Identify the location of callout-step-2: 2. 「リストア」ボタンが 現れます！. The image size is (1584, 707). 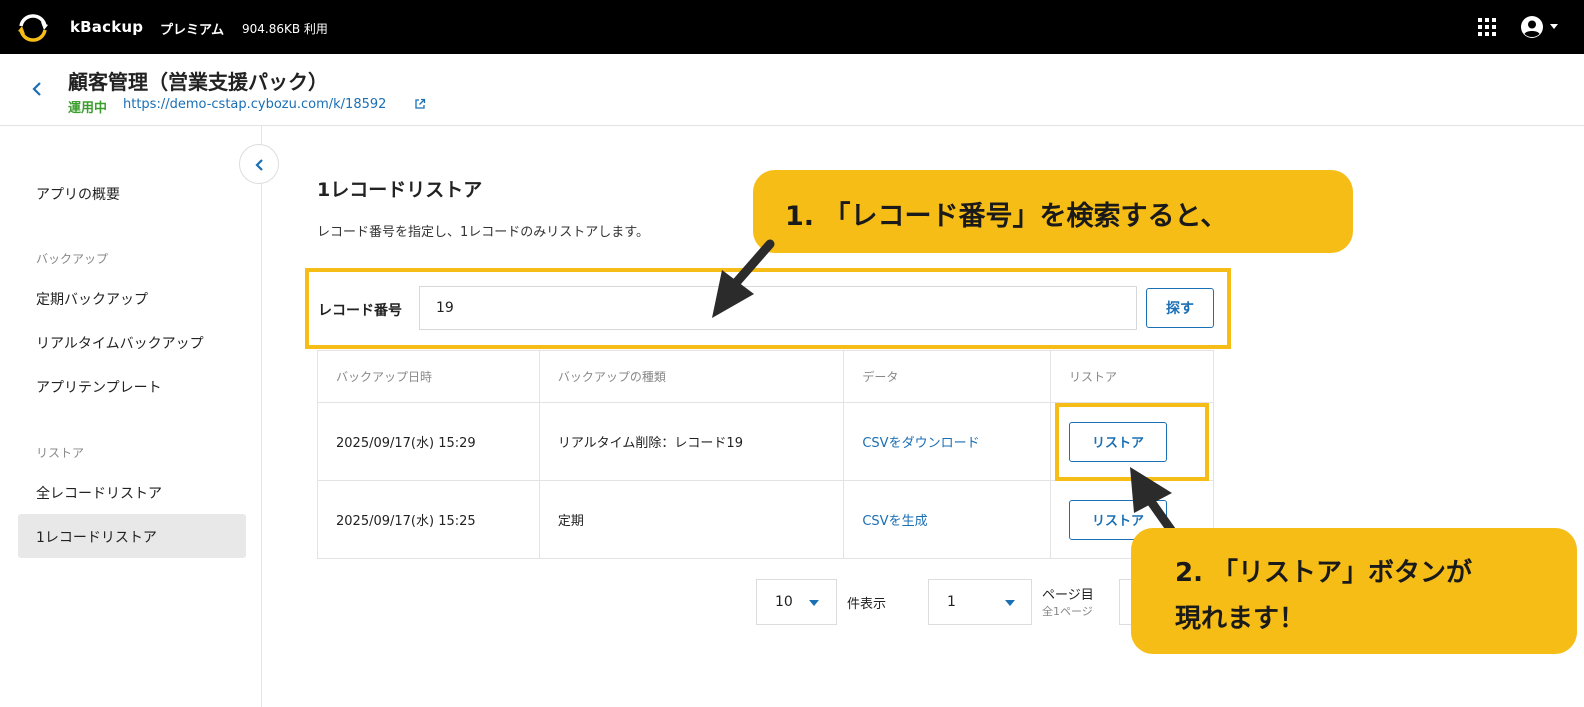
(1354, 591).